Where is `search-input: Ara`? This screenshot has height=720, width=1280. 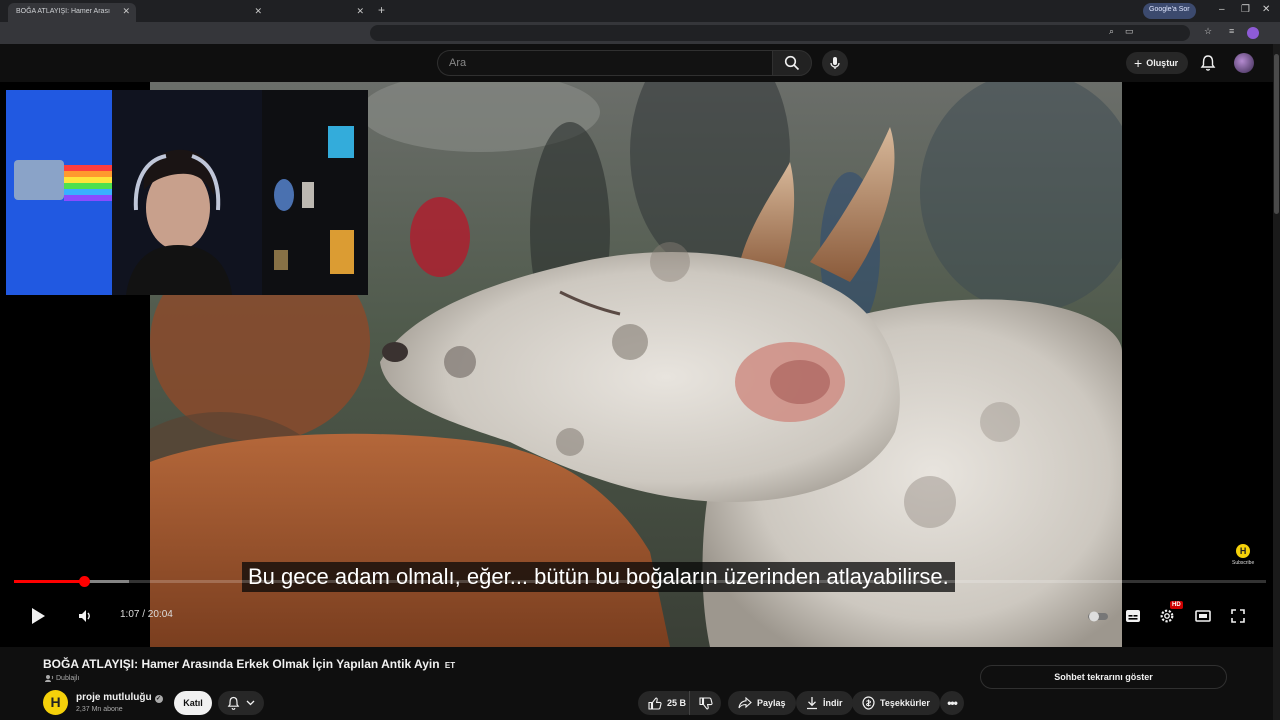 search-input: Ara is located at coordinates (605, 63).